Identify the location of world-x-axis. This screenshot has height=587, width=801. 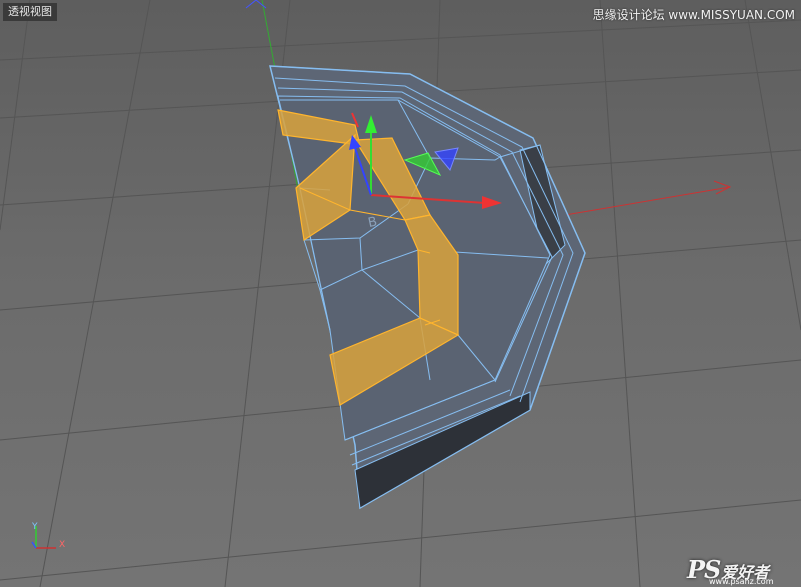
(647, 201).